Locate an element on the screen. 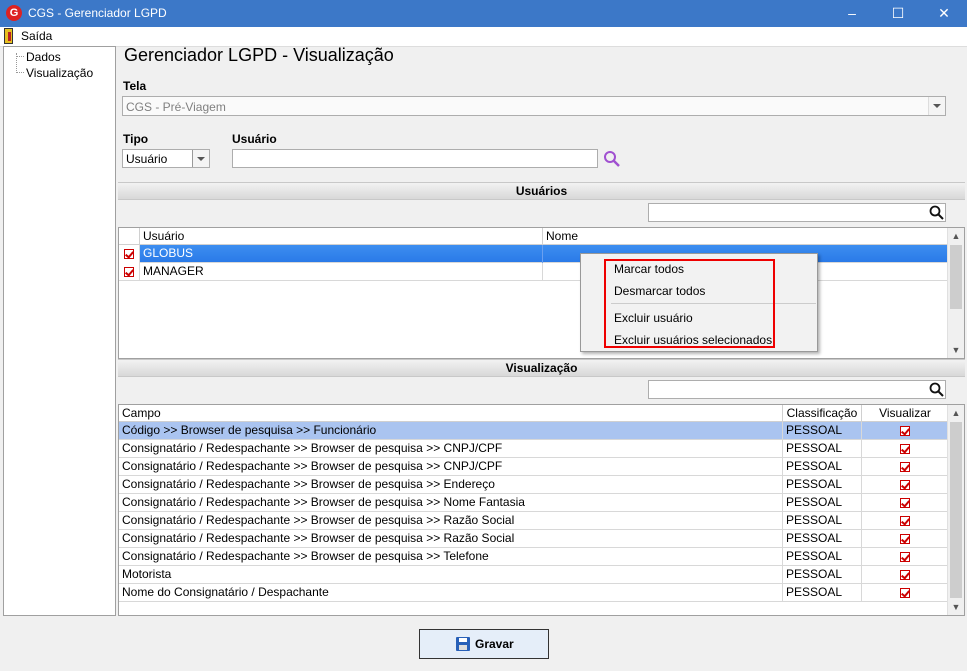 The width and height of the screenshot is (967, 671). title-bar: G CGS - Gerenciador LGPD – ☐ ✕ is located at coordinates (483, 13).